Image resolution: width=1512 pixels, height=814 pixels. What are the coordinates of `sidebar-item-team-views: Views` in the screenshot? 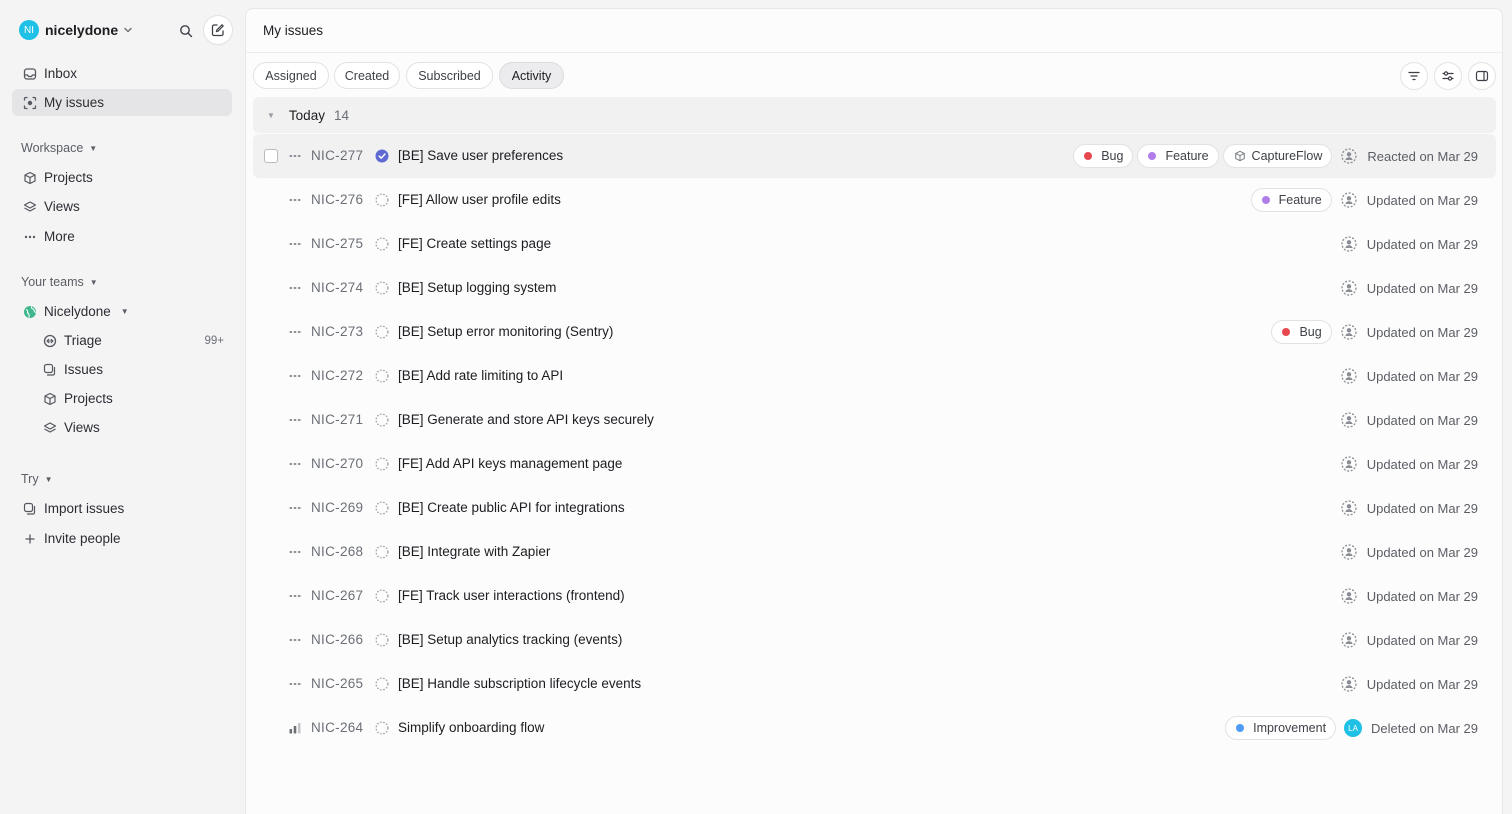 It's located at (132, 427).